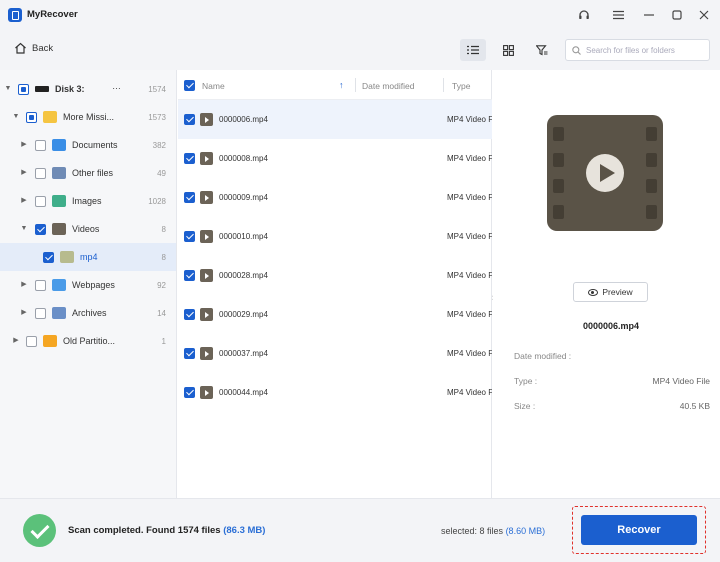 This screenshot has width=720, height=562. What do you see at coordinates (243, 236) in the screenshot?
I see `file-name: 0000010.mp4` at bounding box center [243, 236].